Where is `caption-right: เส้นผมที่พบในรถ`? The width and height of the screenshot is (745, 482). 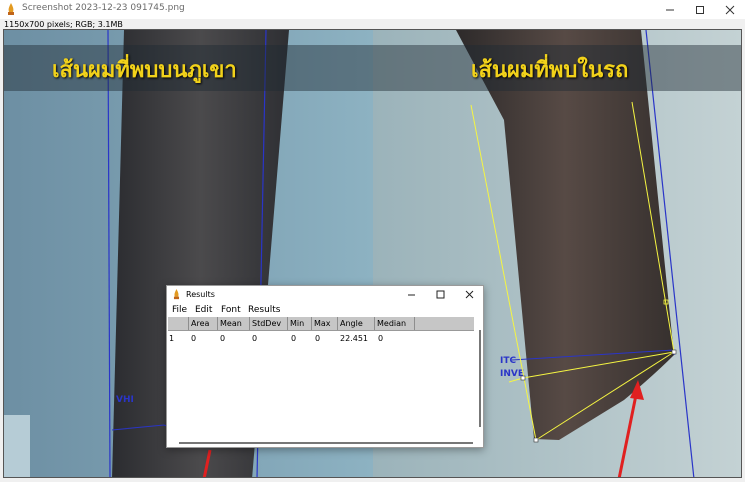
caption-right: เส้นผมที่พบในรถ is located at coordinates (550, 70).